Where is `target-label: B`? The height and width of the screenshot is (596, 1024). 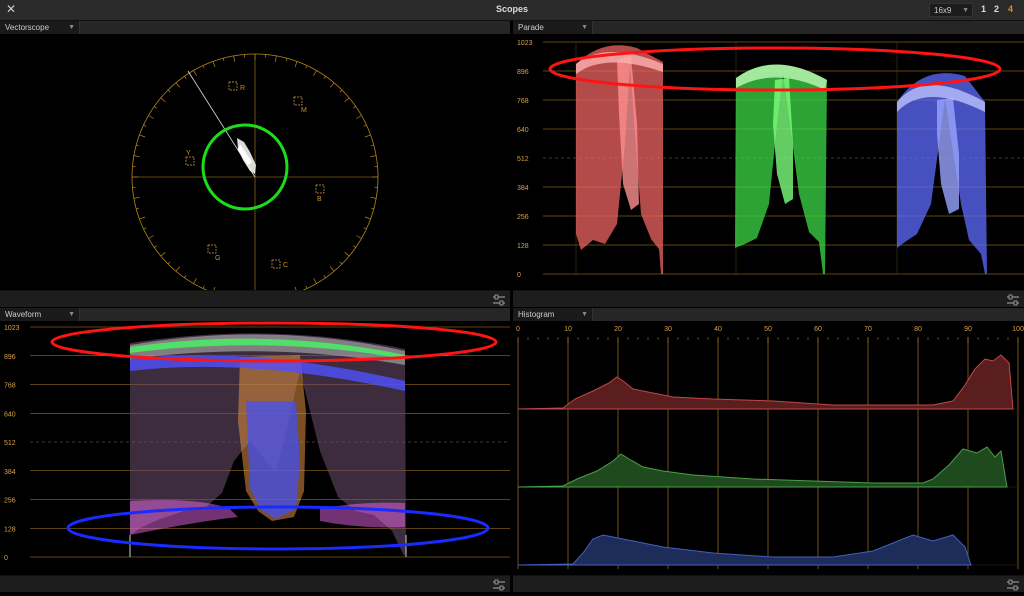 target-label: B is located at coordinates (319, 199).